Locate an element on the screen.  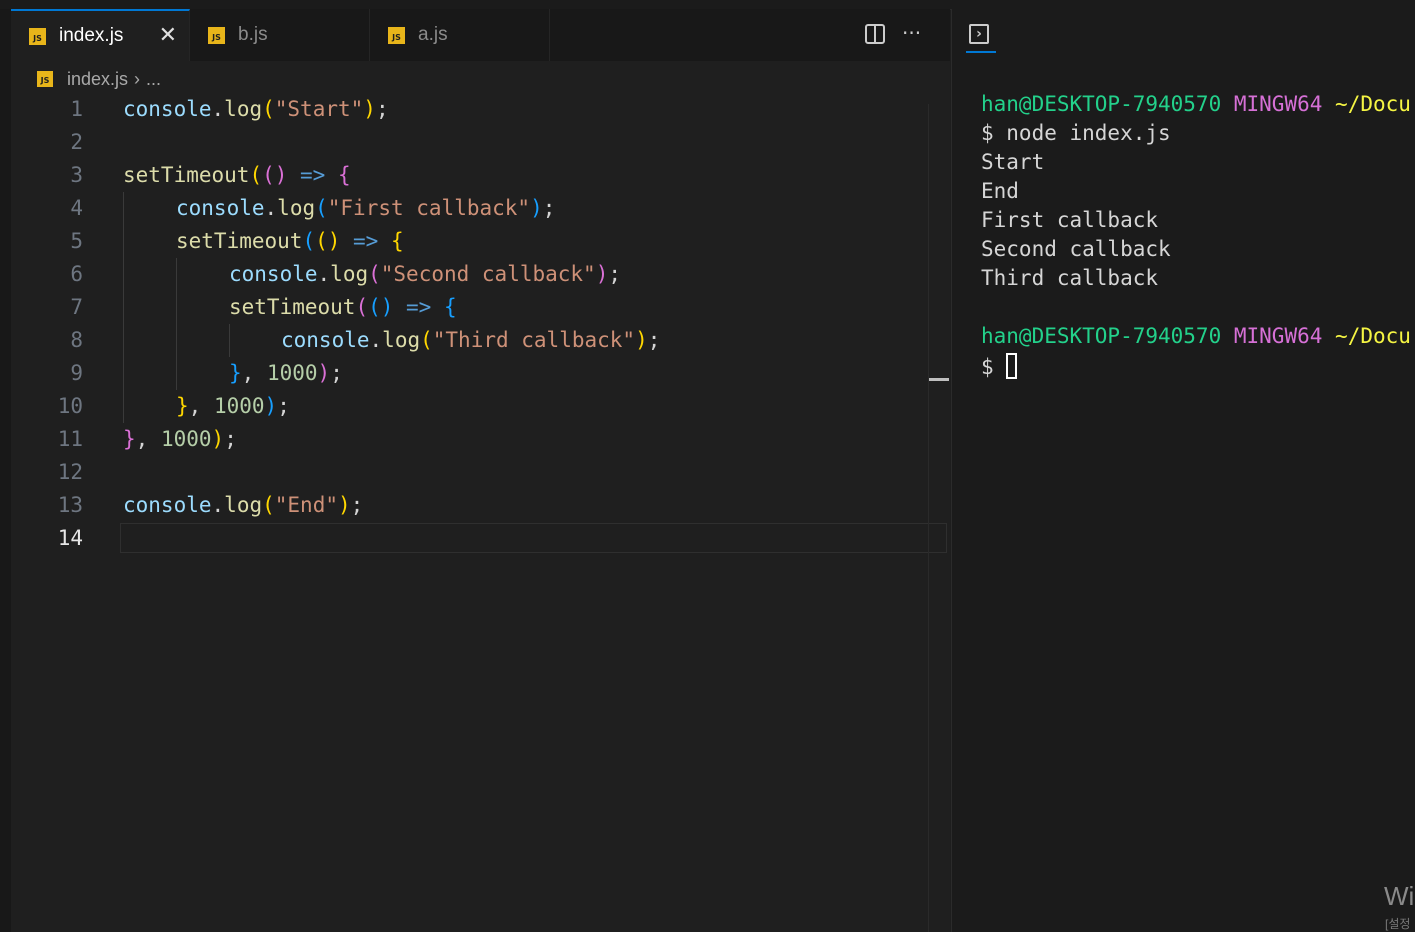
line-number: 3 is located at coordinates (76, 175).